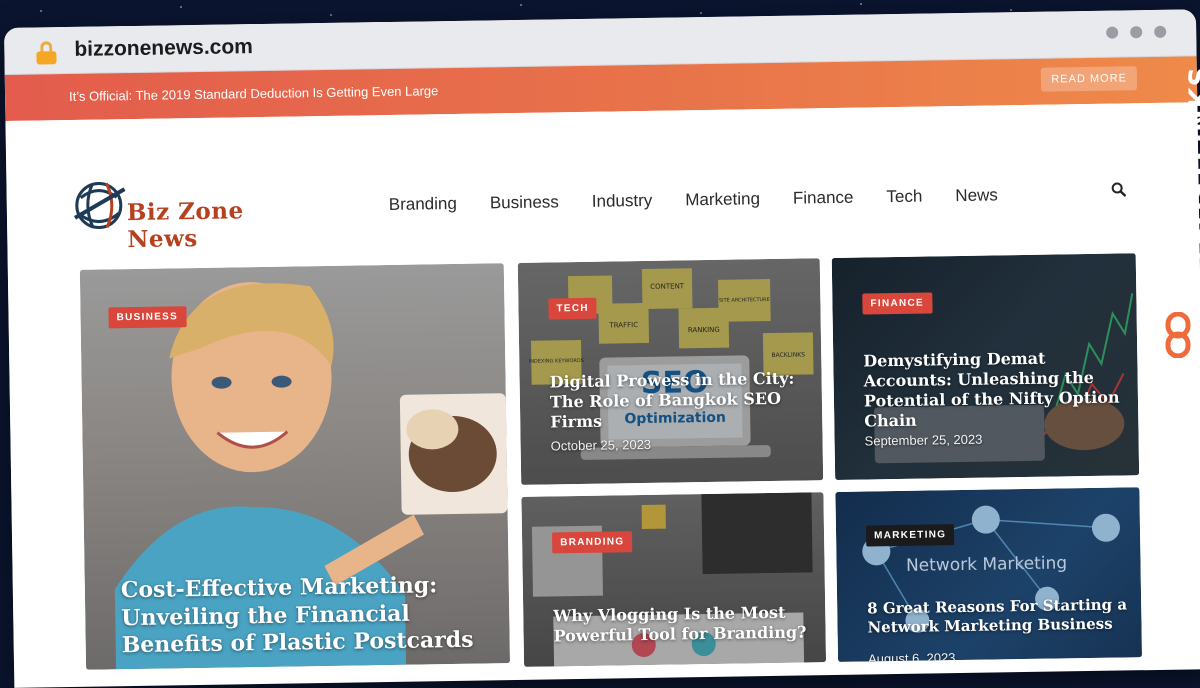  What do you see at coordinates (910, 535) in the screenshot?
I see `category-badge: MARKETING` at bounding box center [910, 535].